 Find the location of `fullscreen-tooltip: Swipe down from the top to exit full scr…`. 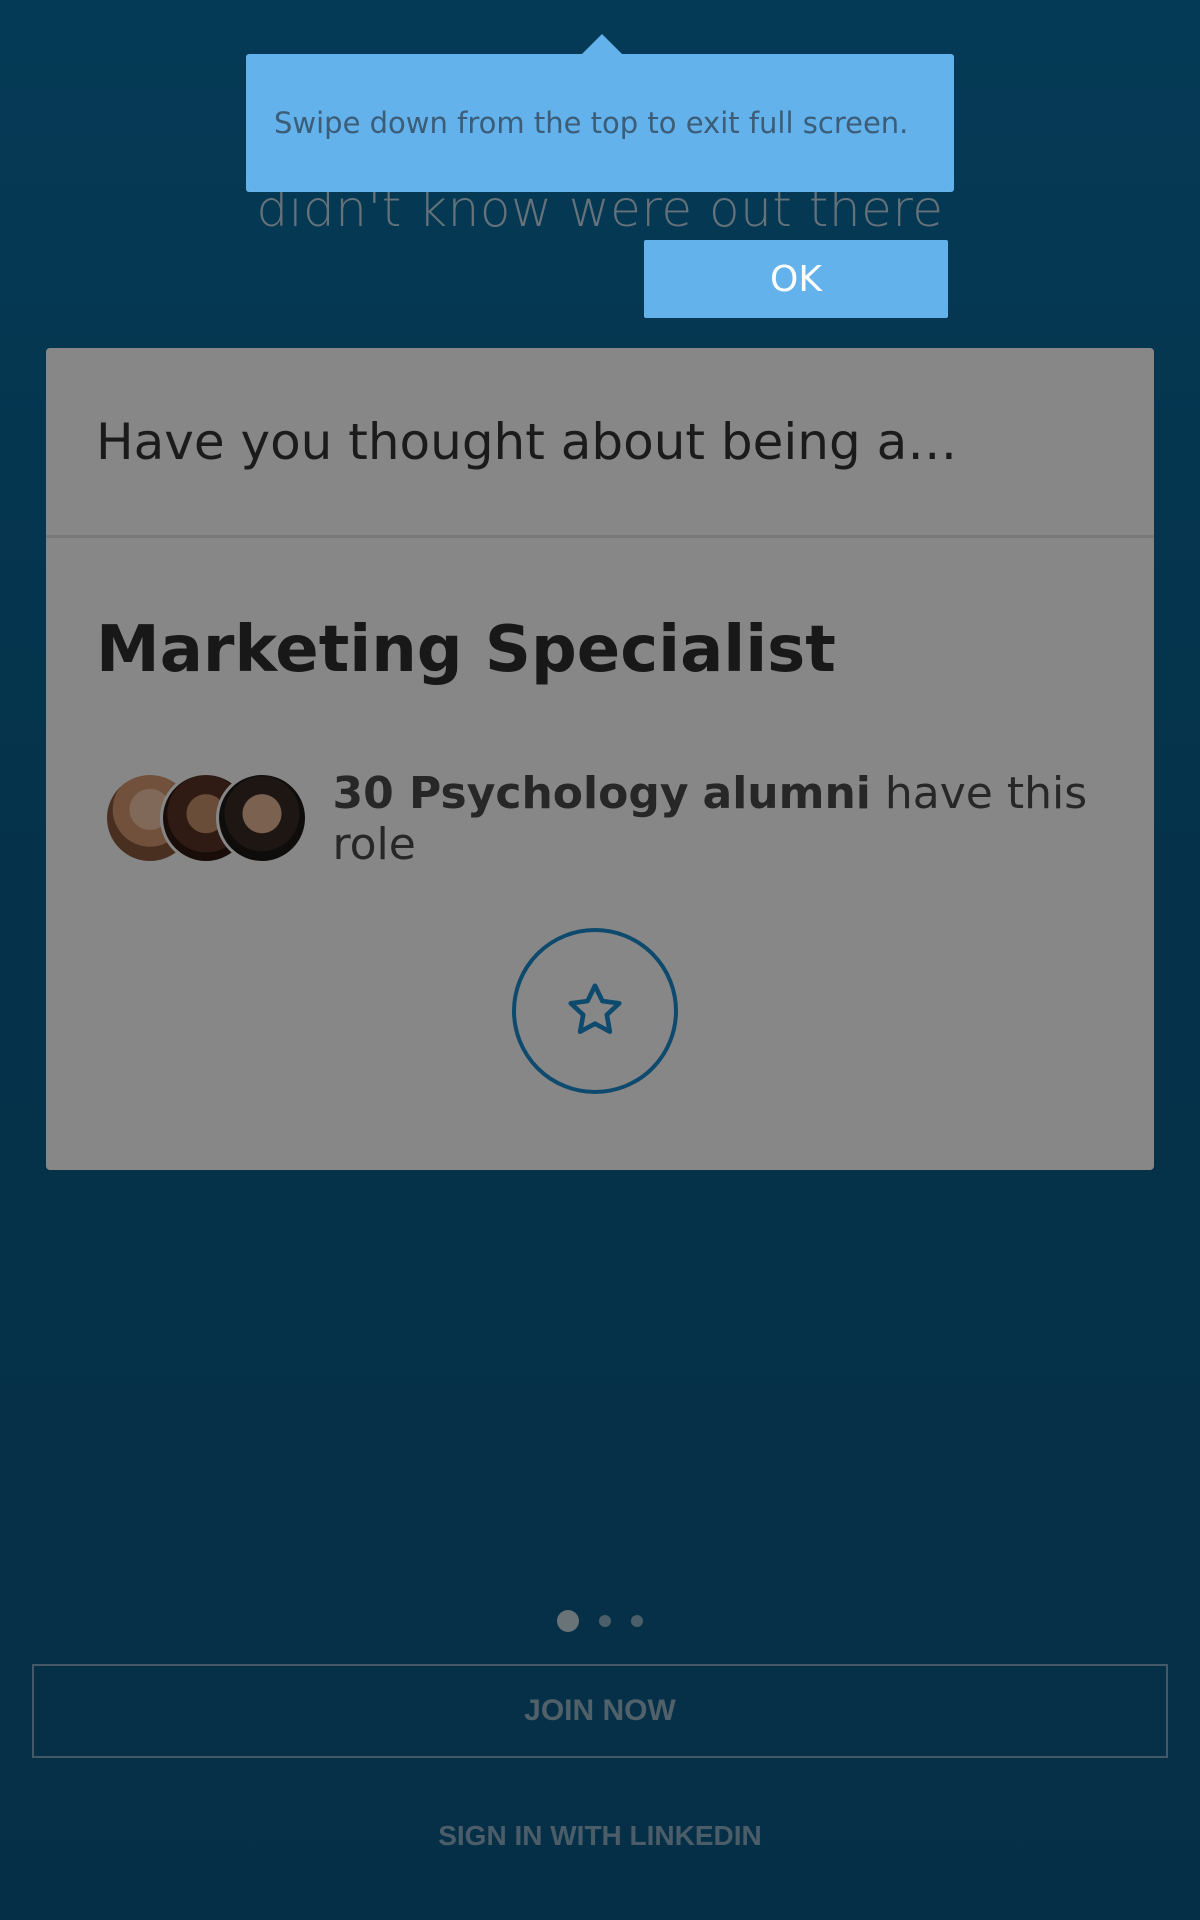

fullscreen-tooltip: Swipe down from the top to exit full scr… is located at coordinates (600, 123).